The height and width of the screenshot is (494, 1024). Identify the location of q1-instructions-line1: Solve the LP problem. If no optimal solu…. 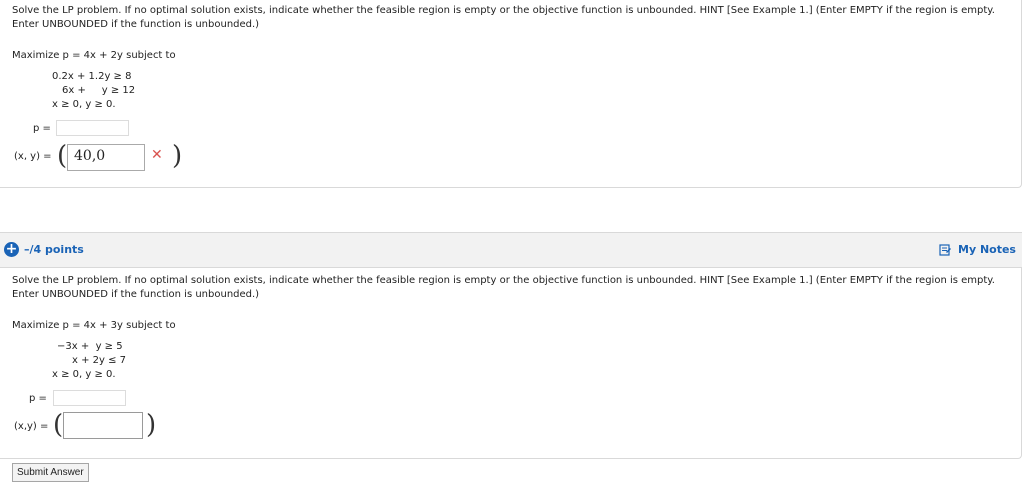
(503, 10).